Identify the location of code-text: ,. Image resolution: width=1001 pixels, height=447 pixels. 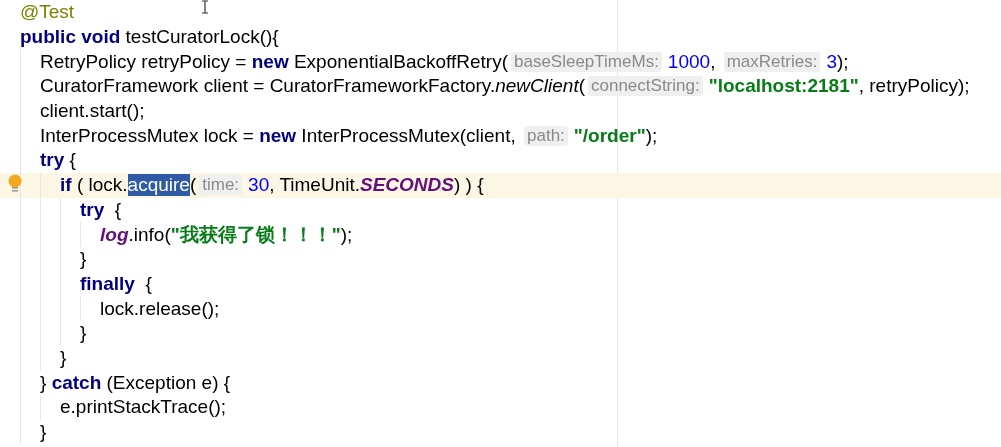
(713, 61).